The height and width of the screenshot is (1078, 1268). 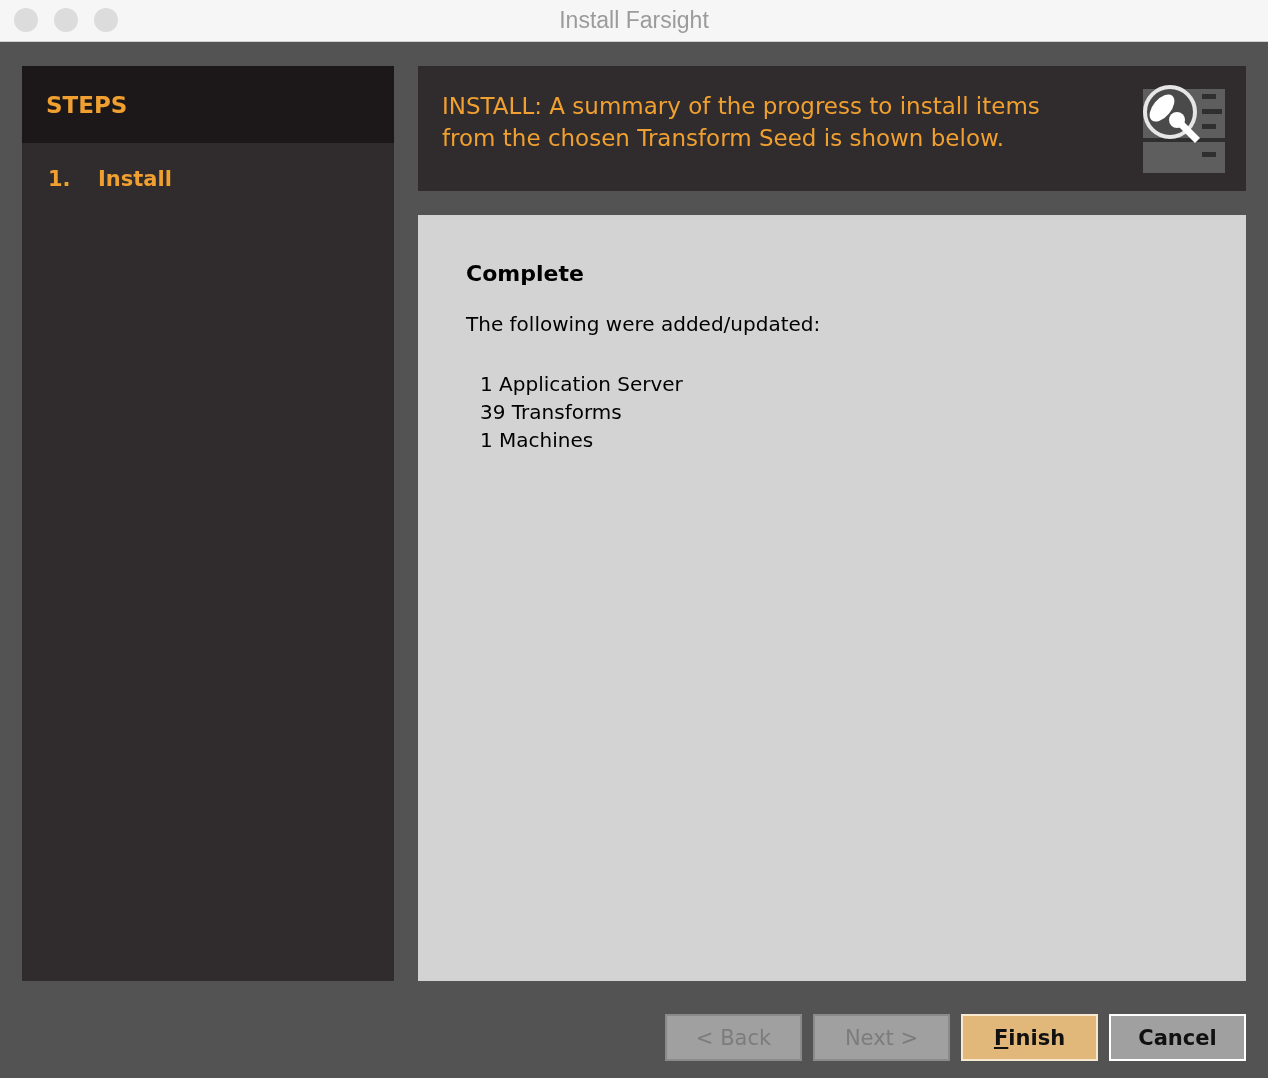 I want to click on search-wrench-icon, so click(x=1183, y=128).